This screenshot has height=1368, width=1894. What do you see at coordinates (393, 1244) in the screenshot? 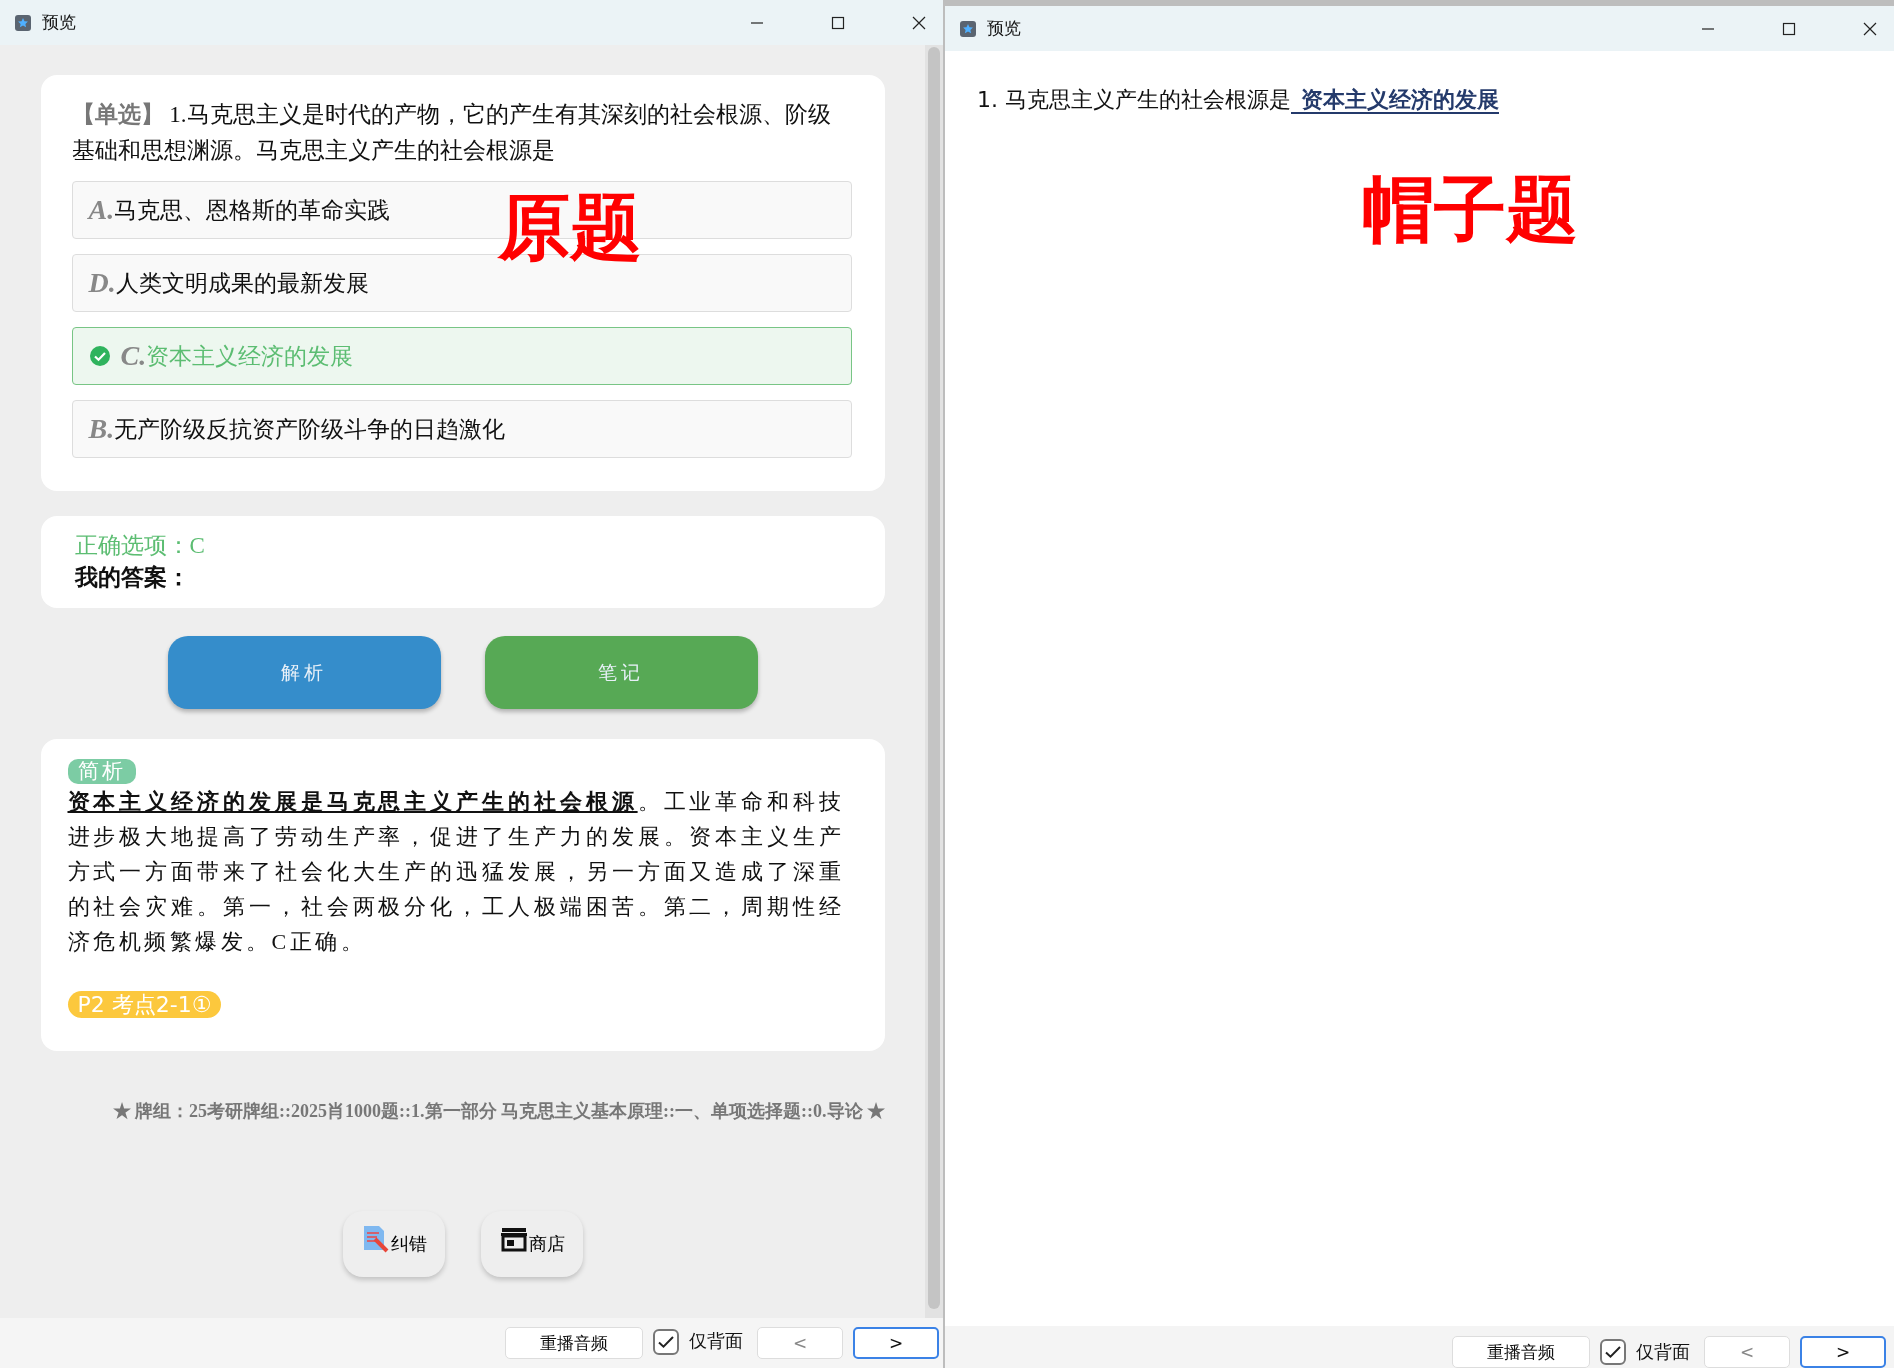
I see `report-error-button: 纠错` at bounding box center [393, 1244].